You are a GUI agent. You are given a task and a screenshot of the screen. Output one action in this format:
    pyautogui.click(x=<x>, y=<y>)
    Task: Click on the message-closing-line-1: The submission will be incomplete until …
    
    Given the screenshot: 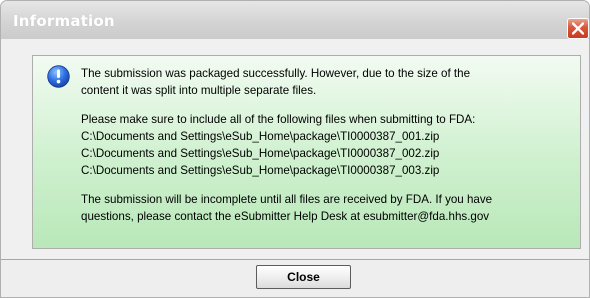 What is the action you would take?
    pyautogui.click(x=287, y=199)
    